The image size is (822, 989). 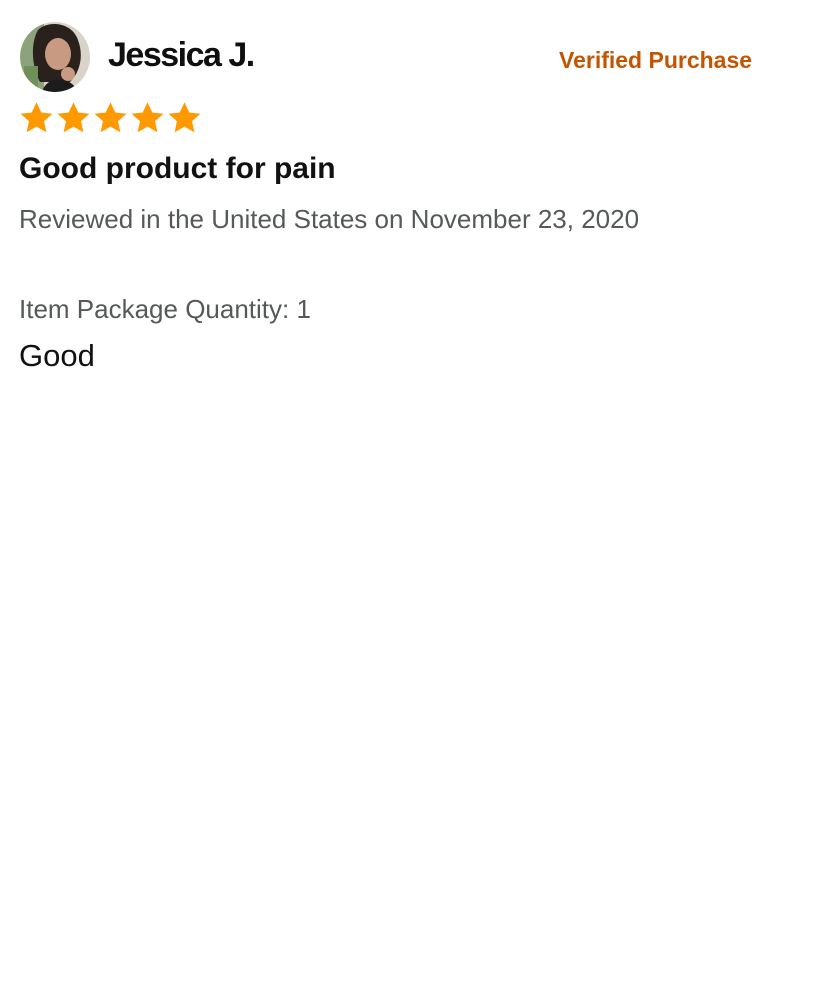 I want to click on reviewer-name: Jessica J., so click(x=181, y=55).